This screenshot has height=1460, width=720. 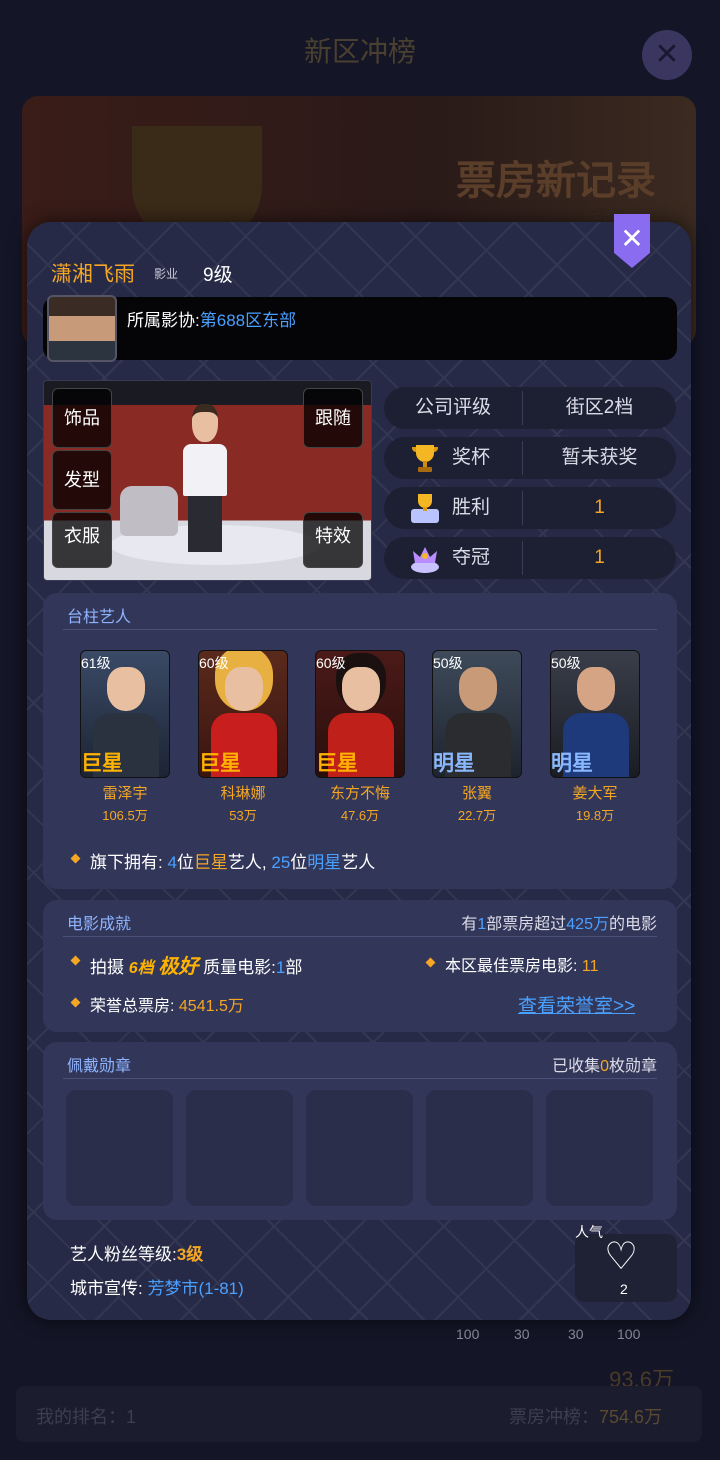 What do you see at coordinates (599, 457) in the screenshot?
I see `stat-value: 暂未获奖` at bounding box center [599, 457].